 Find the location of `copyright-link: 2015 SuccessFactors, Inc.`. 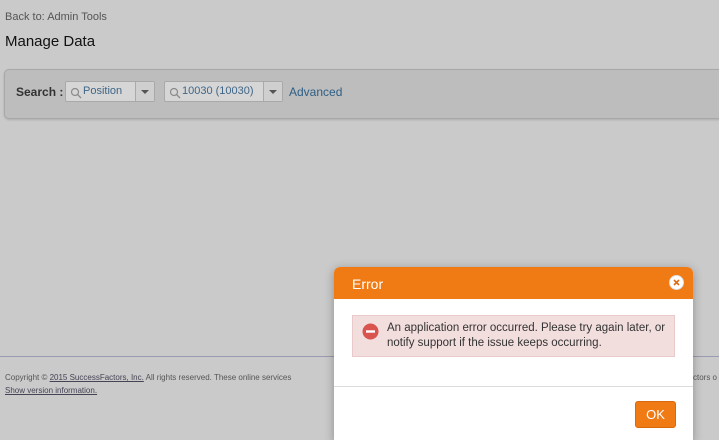

copyright-link: 2015 SuccessFactors, Inc. is located at coordinates (97, 377).